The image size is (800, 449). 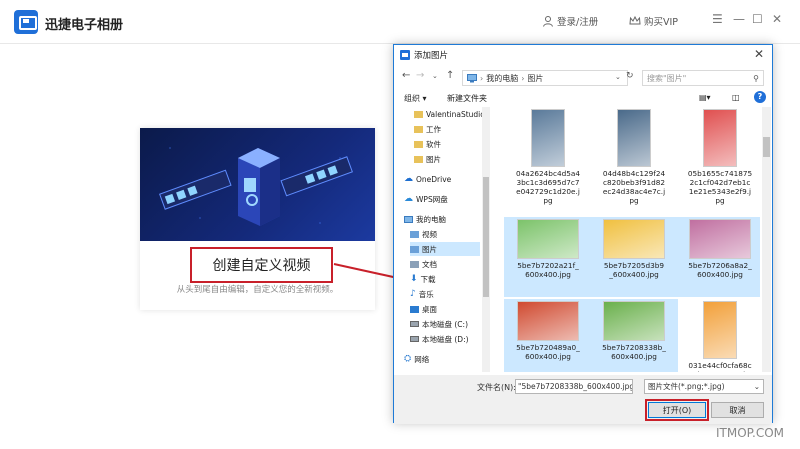 I want to click on address-breadcrumb: › 我的电脑 › 图片, so click(x=545, y=78).